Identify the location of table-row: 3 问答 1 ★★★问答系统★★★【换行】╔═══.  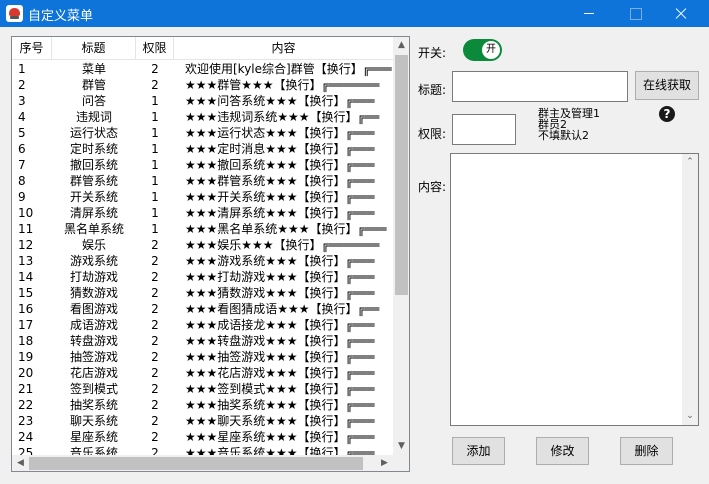
(202, 101).